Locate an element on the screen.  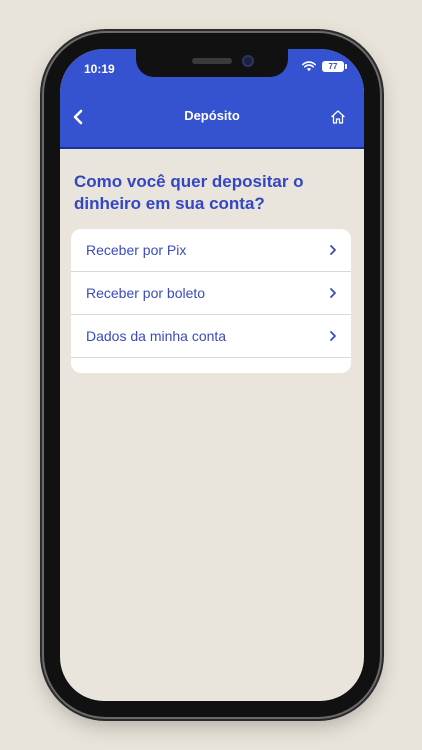
wifi-icon is located at coordinates (309, 66).